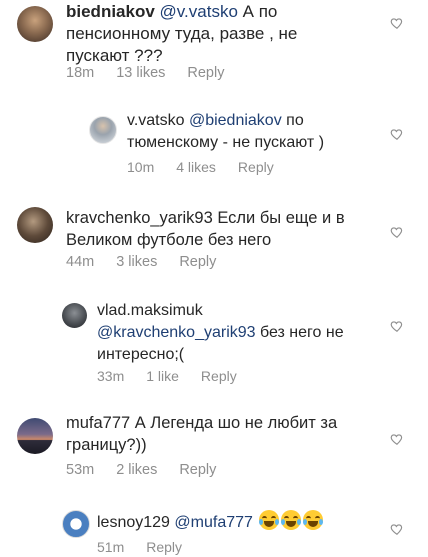 This screenshot has width=428, height=557. I want to click on comment-meta: 53m 2 likes Reply, so click(141, 470).